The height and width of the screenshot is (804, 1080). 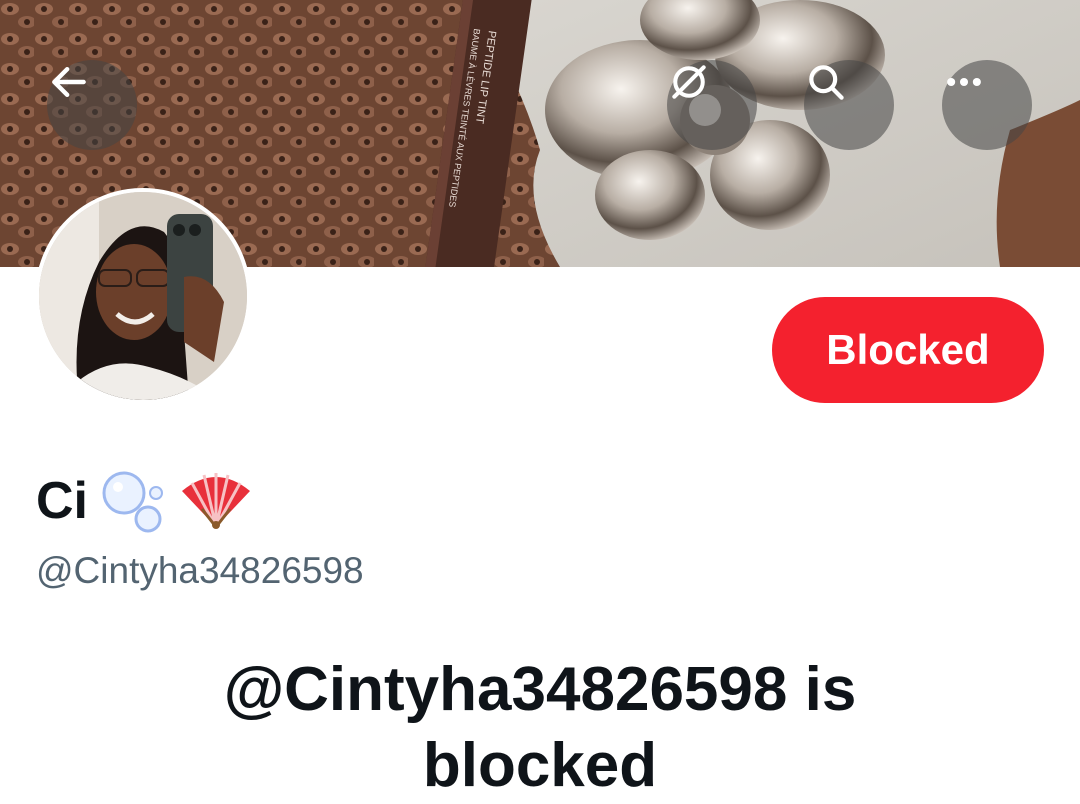 I want to click on back-button, so click(x=92, y=105).